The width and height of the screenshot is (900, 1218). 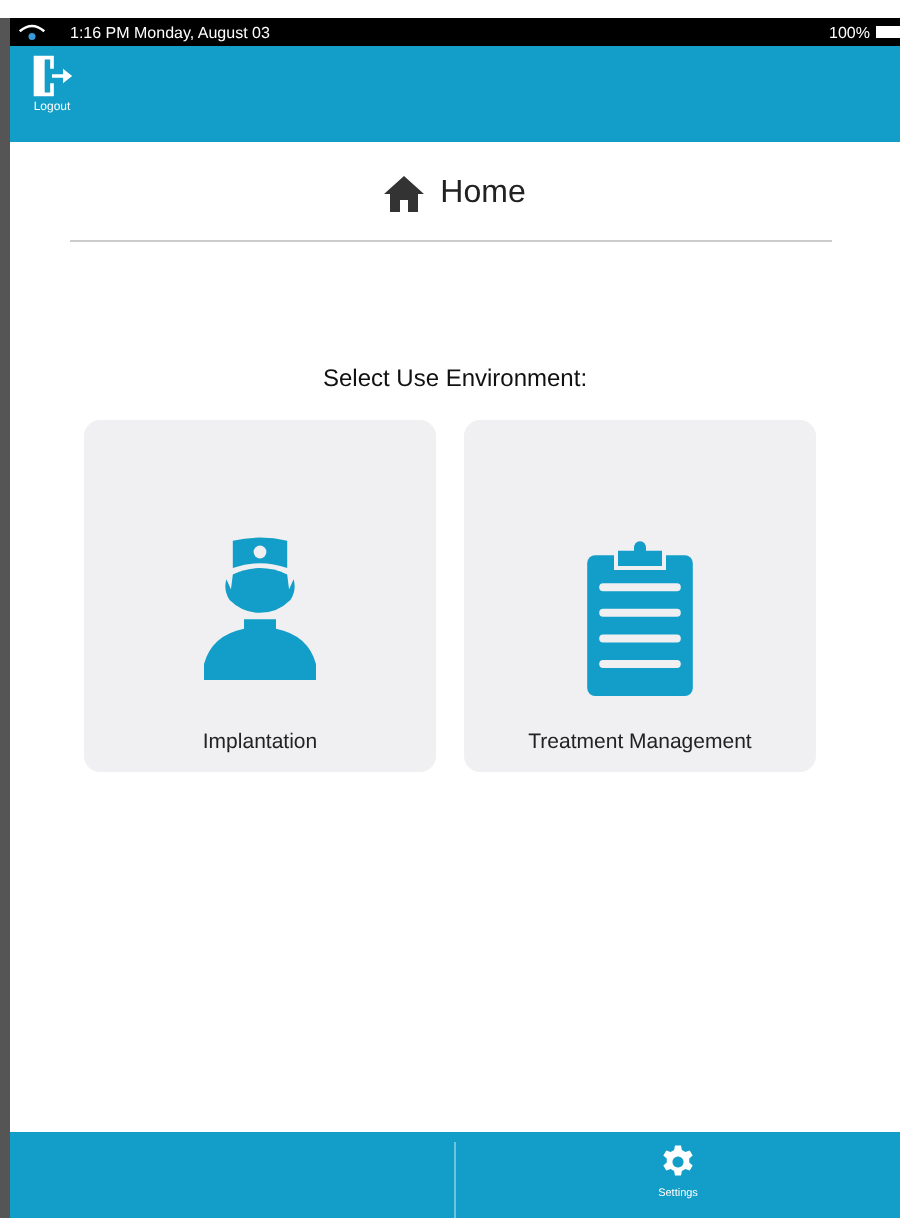 I want to click on prompt-text: Select Use Environment:, so click(x=455, y=378).